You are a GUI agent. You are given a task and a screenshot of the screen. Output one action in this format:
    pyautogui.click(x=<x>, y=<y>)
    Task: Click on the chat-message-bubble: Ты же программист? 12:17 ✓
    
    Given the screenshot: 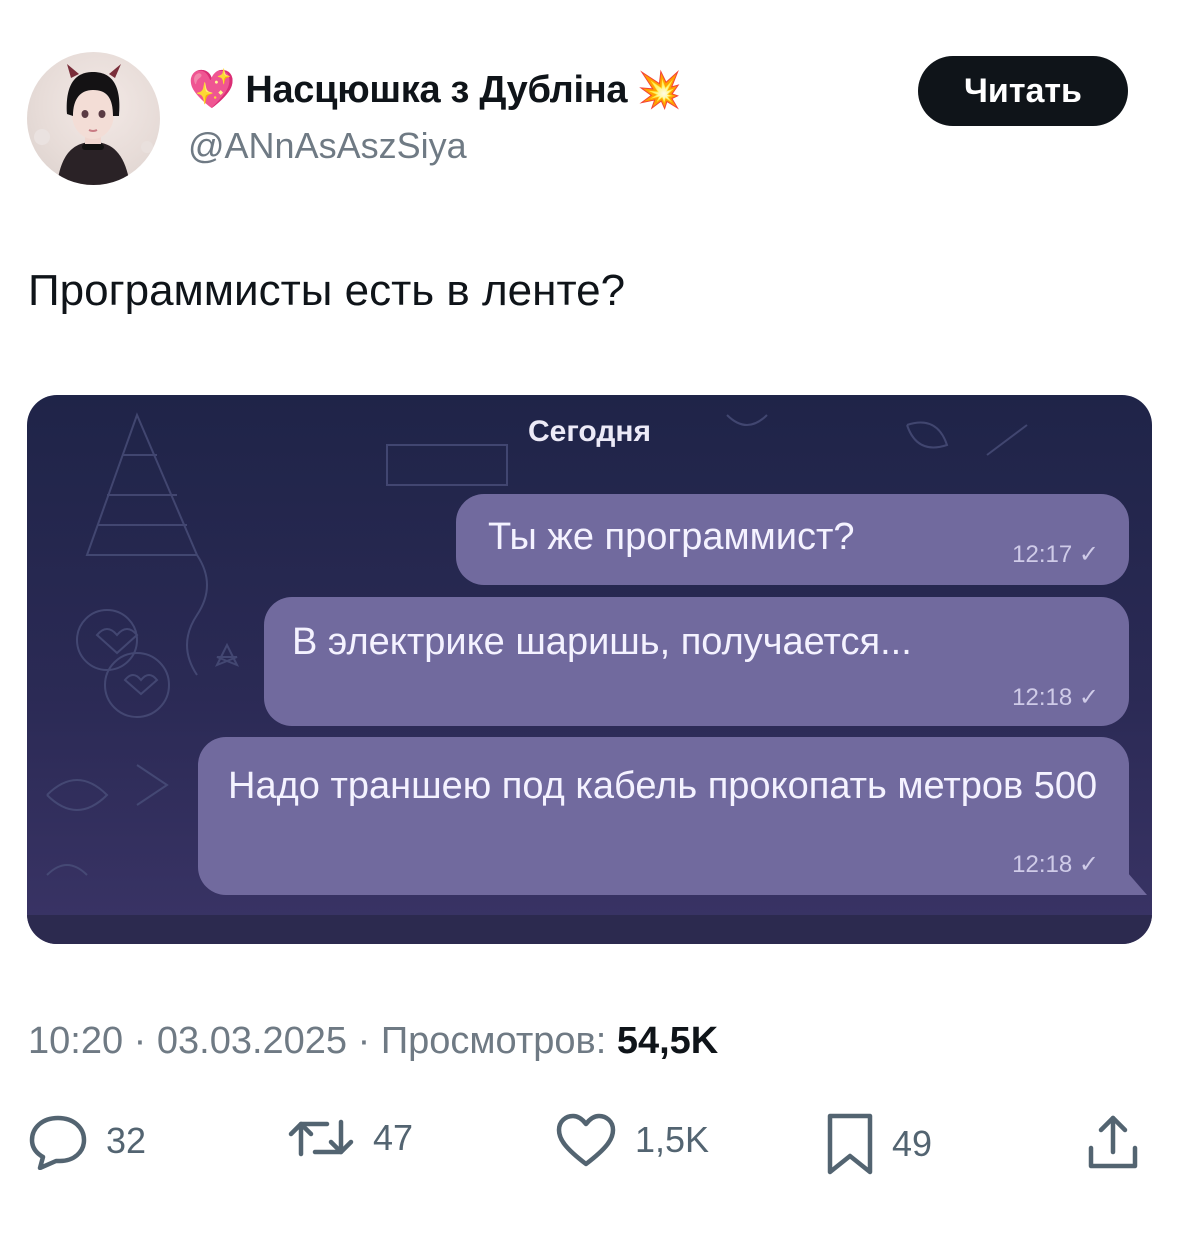 What is the action you would take?
    pyautogui.click(x=792, y=539)
    